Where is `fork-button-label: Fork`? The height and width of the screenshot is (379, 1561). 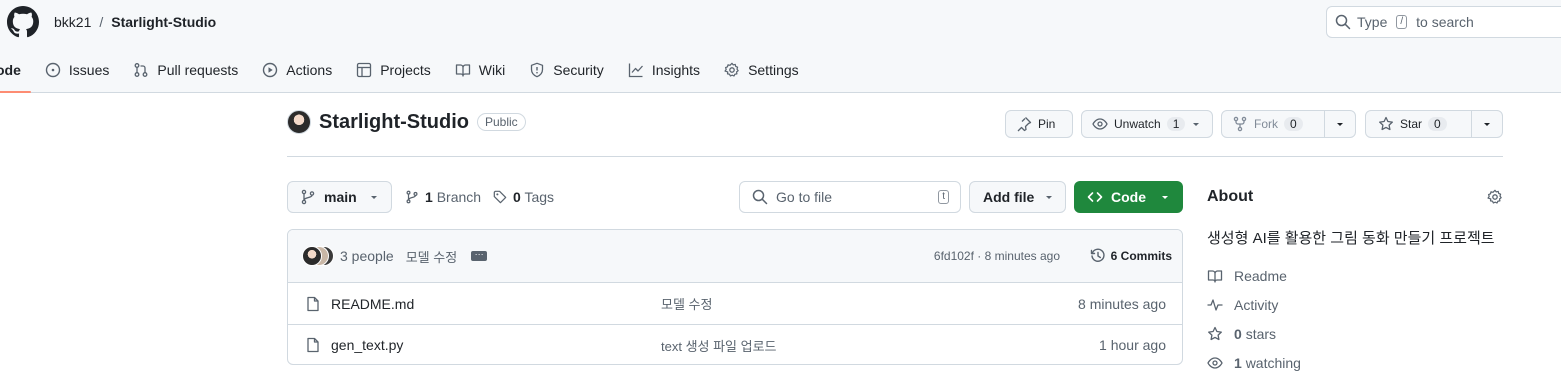
fork-button-label: Fork is located at coordinates (1266, 124).